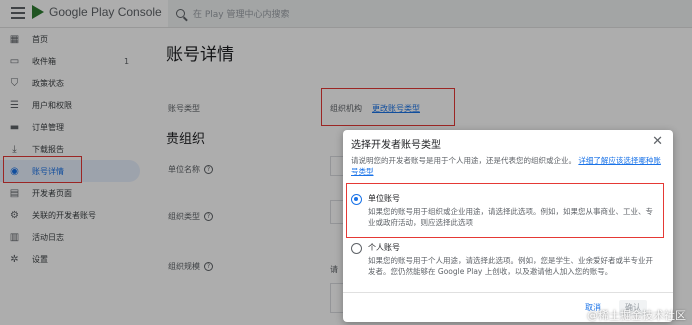 Image resolution: width=692 pixels, height=325 pixels. I want to click on close-icon: ✕, so click(657, 141).